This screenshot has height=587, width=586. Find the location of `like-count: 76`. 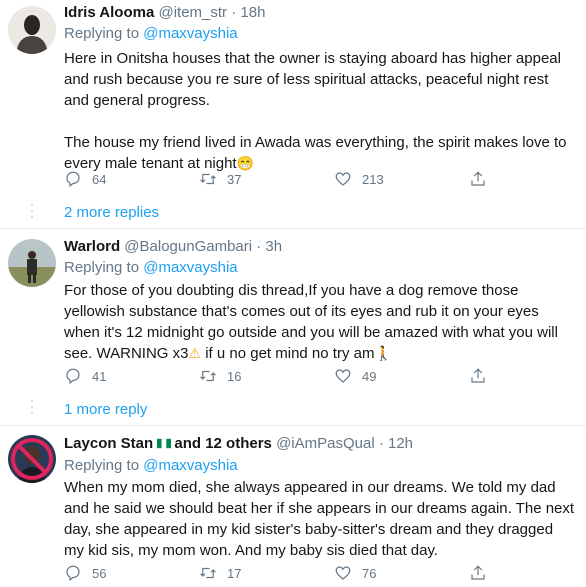

like-count: 76 is located at coordinates (369, 573).